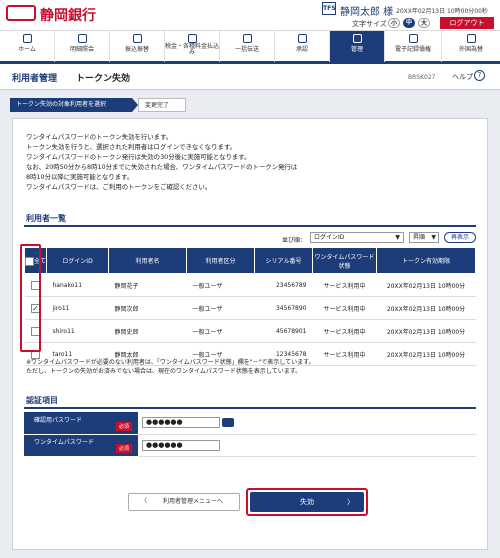 This screenshot has height=558, width=500. Describe the element at coordinates (192, 38) in the screenshot. I see `tax-icon` at that location.